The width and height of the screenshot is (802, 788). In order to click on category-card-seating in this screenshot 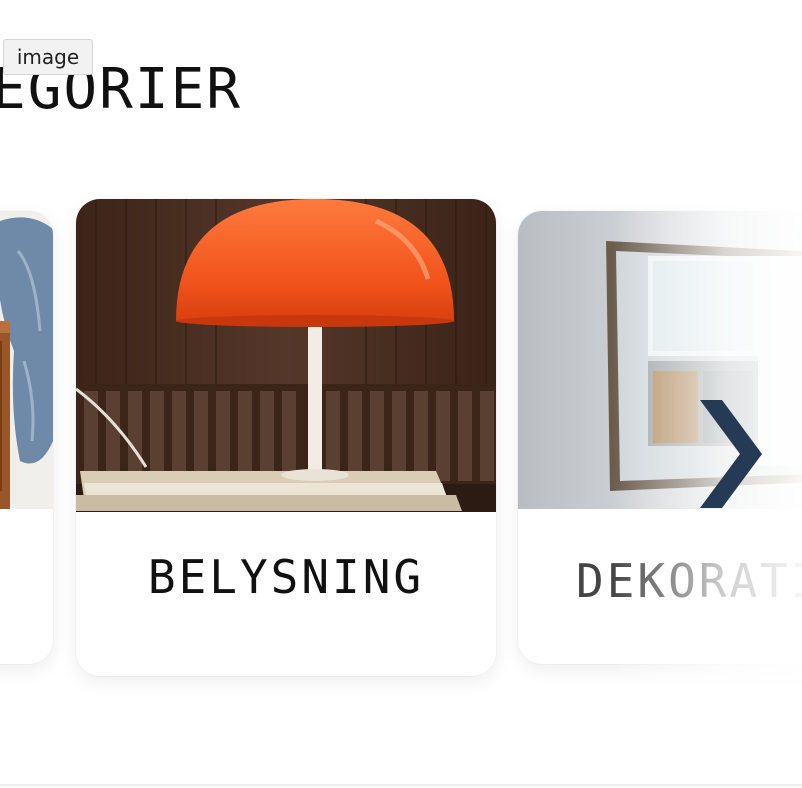, I will do `click(26, 437)`.